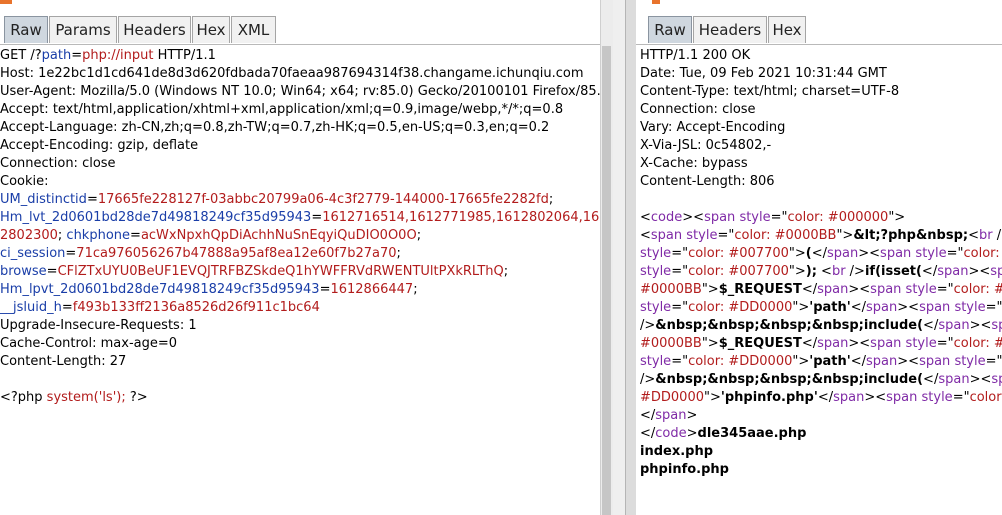 Image resolution: width=1002 pixels, height=515 pixels. What do you see at coordinates (606, 280) in the screenshot?
I see `request-scrollbar-thumb` at bounding box center [606, 280].